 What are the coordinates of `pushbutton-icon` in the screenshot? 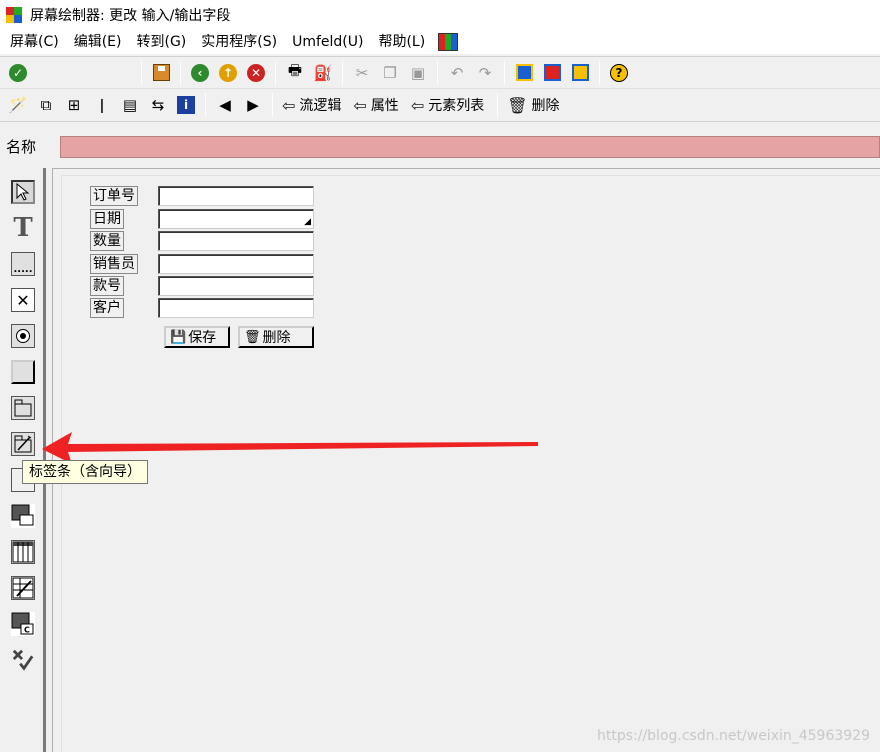 It's located at (23, 372).